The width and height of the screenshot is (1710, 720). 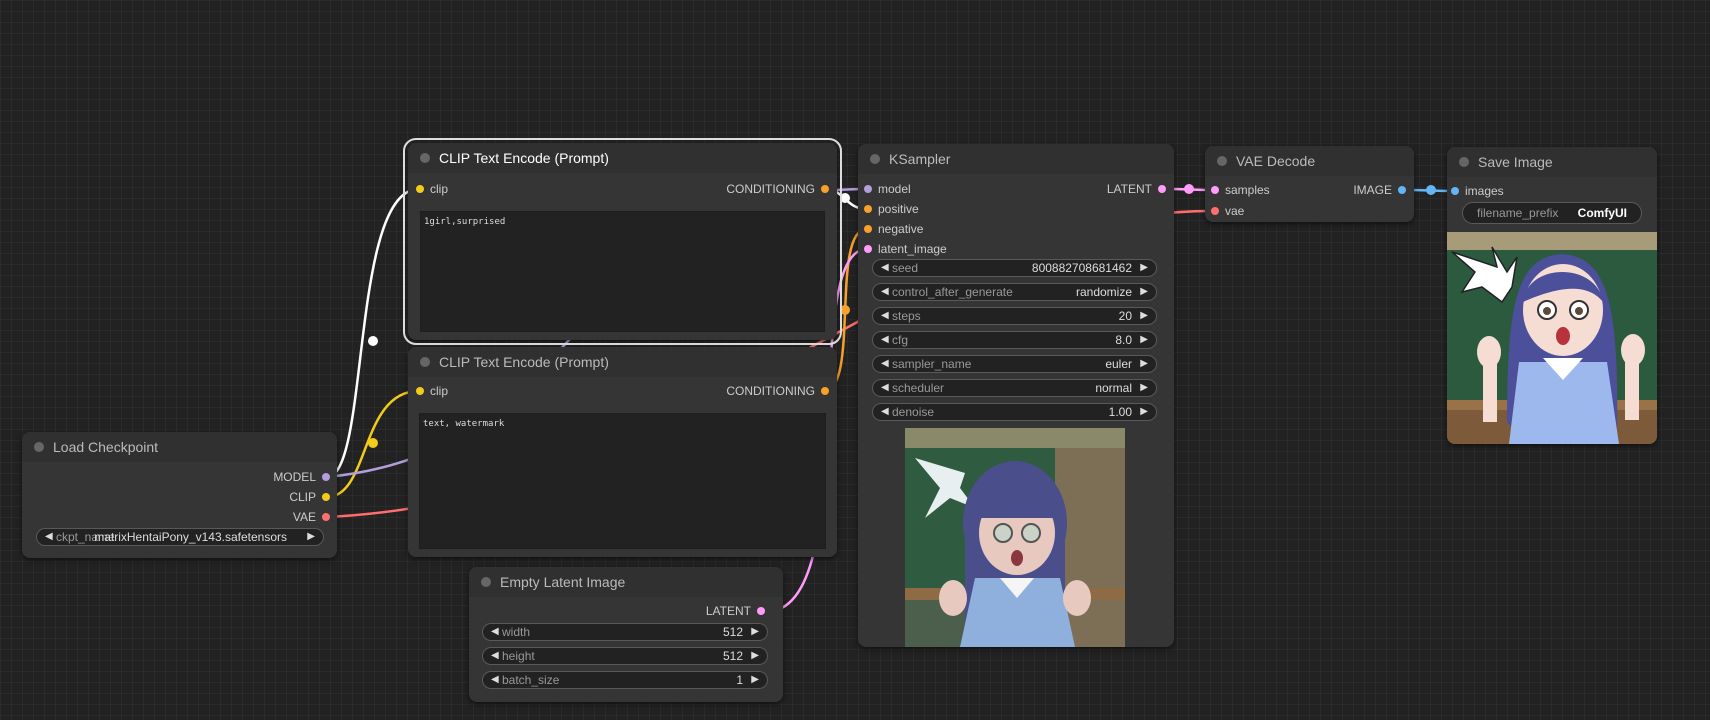 I want to click on node-title: VAE Decode, so click(x=1309, y=161).